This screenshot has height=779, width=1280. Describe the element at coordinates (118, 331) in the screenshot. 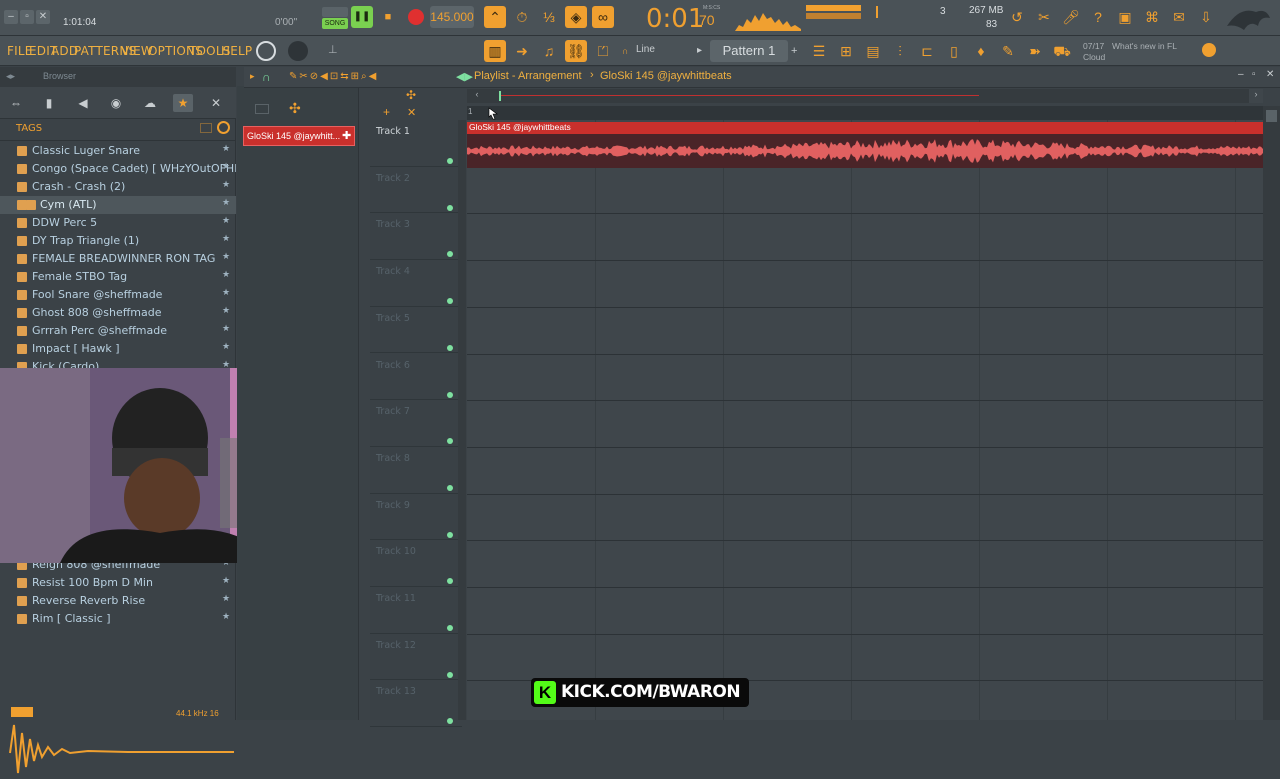

I see `list-item: Grrrah Perc @sheffmade ★` at that location.